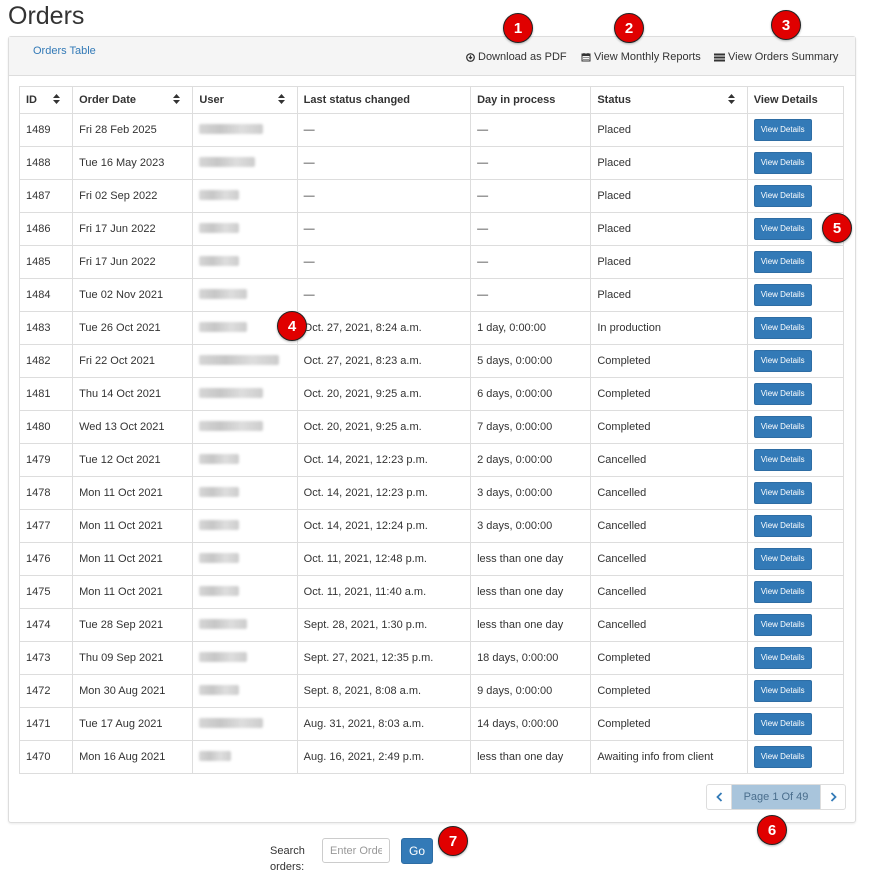 The height and width of the screenshot is (890, 873). Describe the element at coordinates (133, 100) in the screenshot. I see `col-header-order-date: Order Date` at that location.